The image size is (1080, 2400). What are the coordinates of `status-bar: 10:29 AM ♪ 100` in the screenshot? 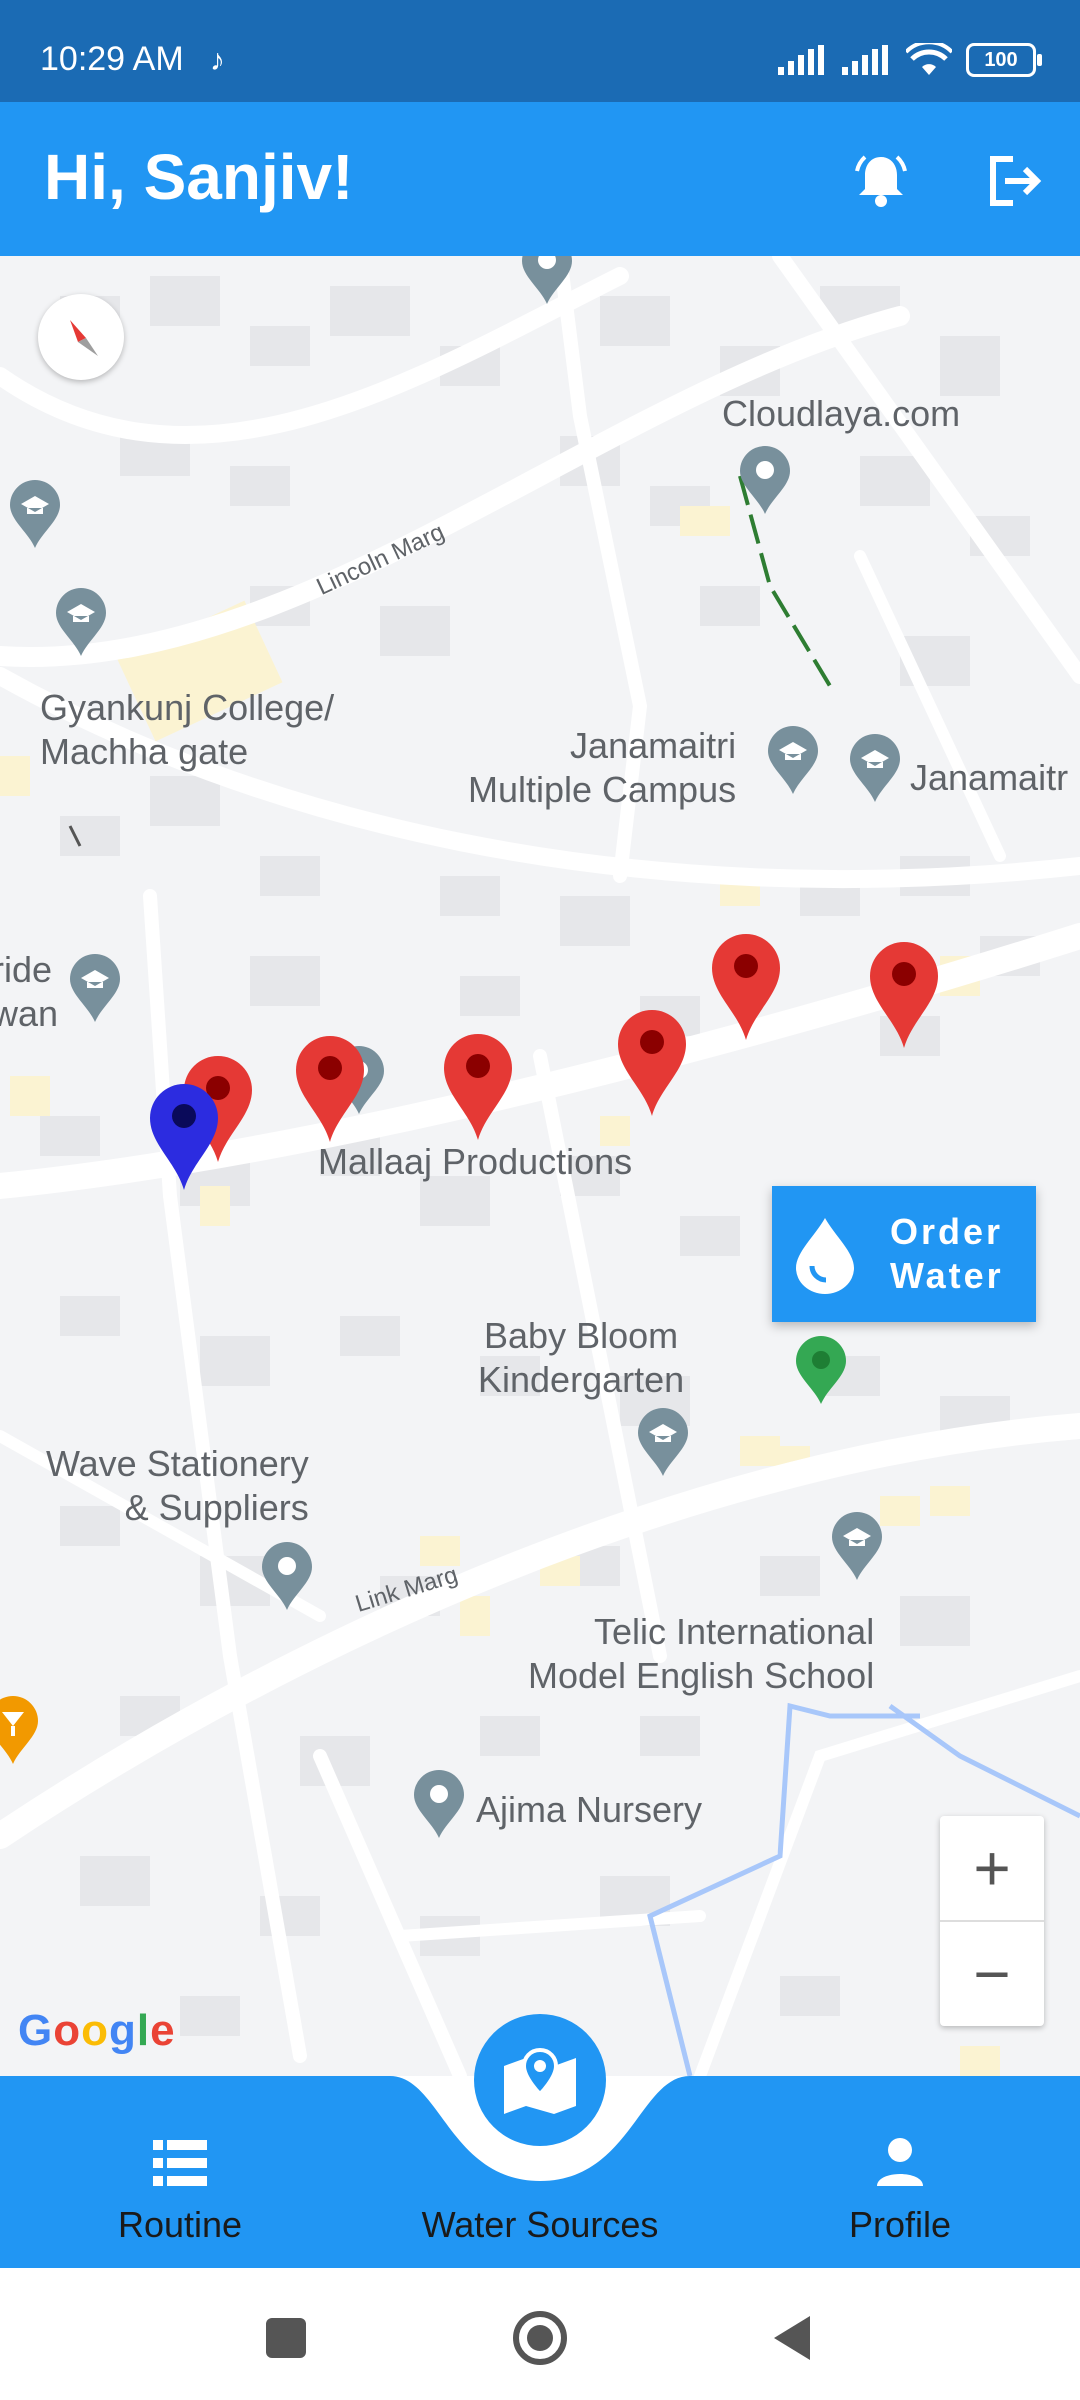 It's located at (540, 51).